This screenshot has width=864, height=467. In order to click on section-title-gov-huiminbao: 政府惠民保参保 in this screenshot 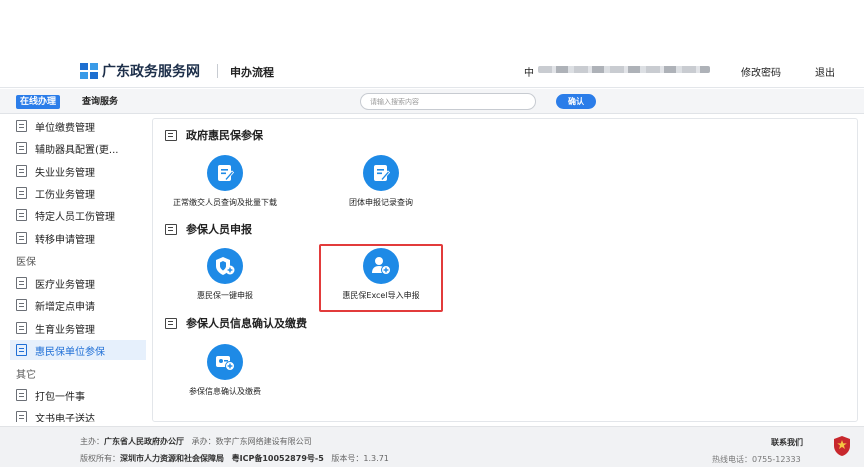, I will do `click(214, 135)`.